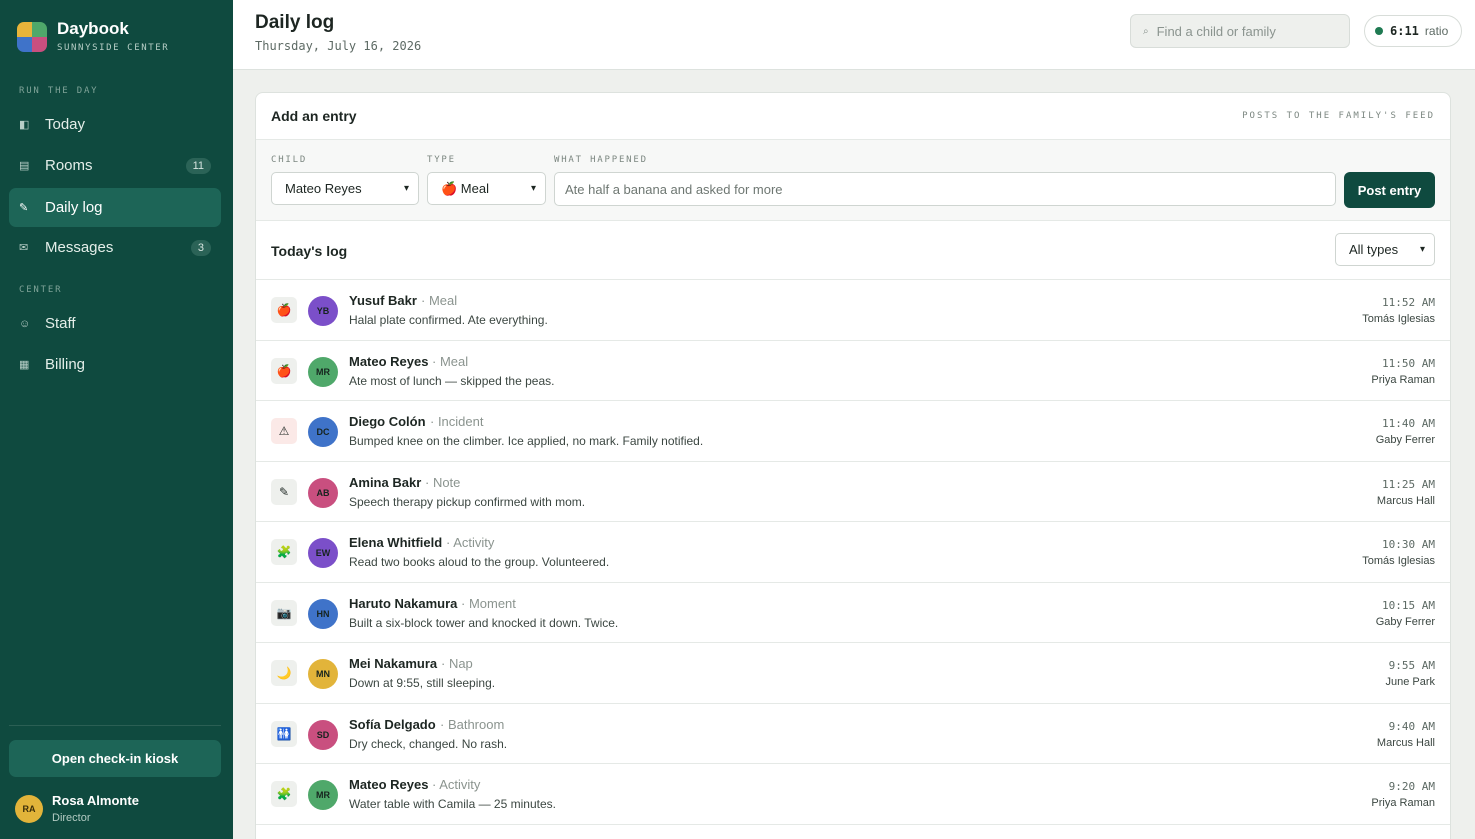 This screenshot has width=1475, height=839. I want to click on entry-time: 9:55 AM, so click(1411, 665).